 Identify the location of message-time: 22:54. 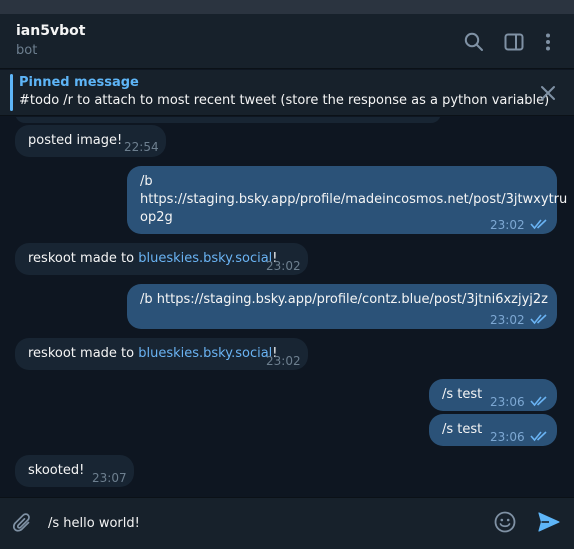
(141, 147).